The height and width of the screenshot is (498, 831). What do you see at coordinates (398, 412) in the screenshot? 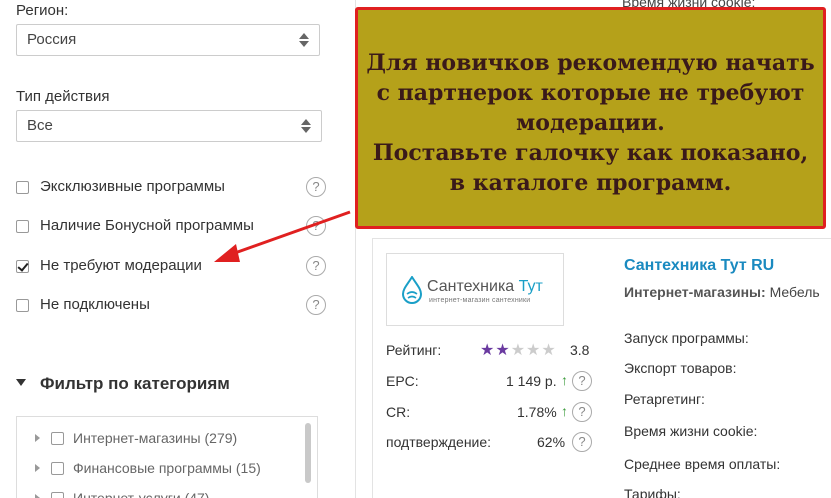
I see `cr-label: CR:` at bounding box center [398, 412].